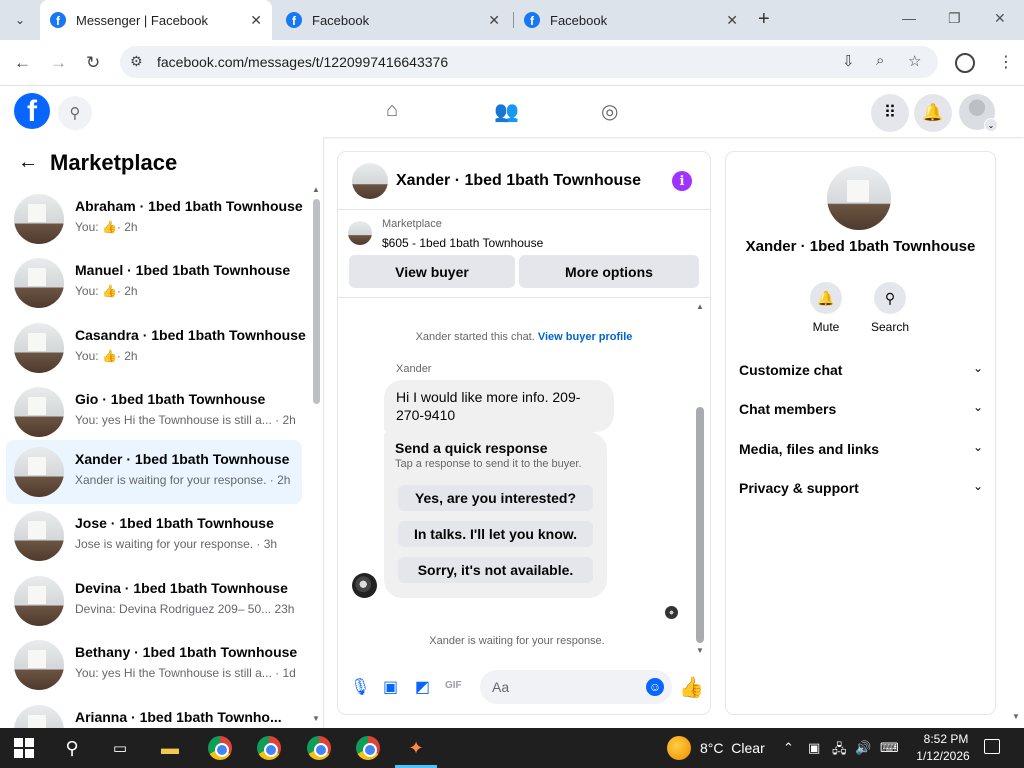 This screenshot has height=768, width=1024. What do you see at coordinates (58, 63) in the screenshot?
I see `forward-icon: →` at bounding box center [58, 63].